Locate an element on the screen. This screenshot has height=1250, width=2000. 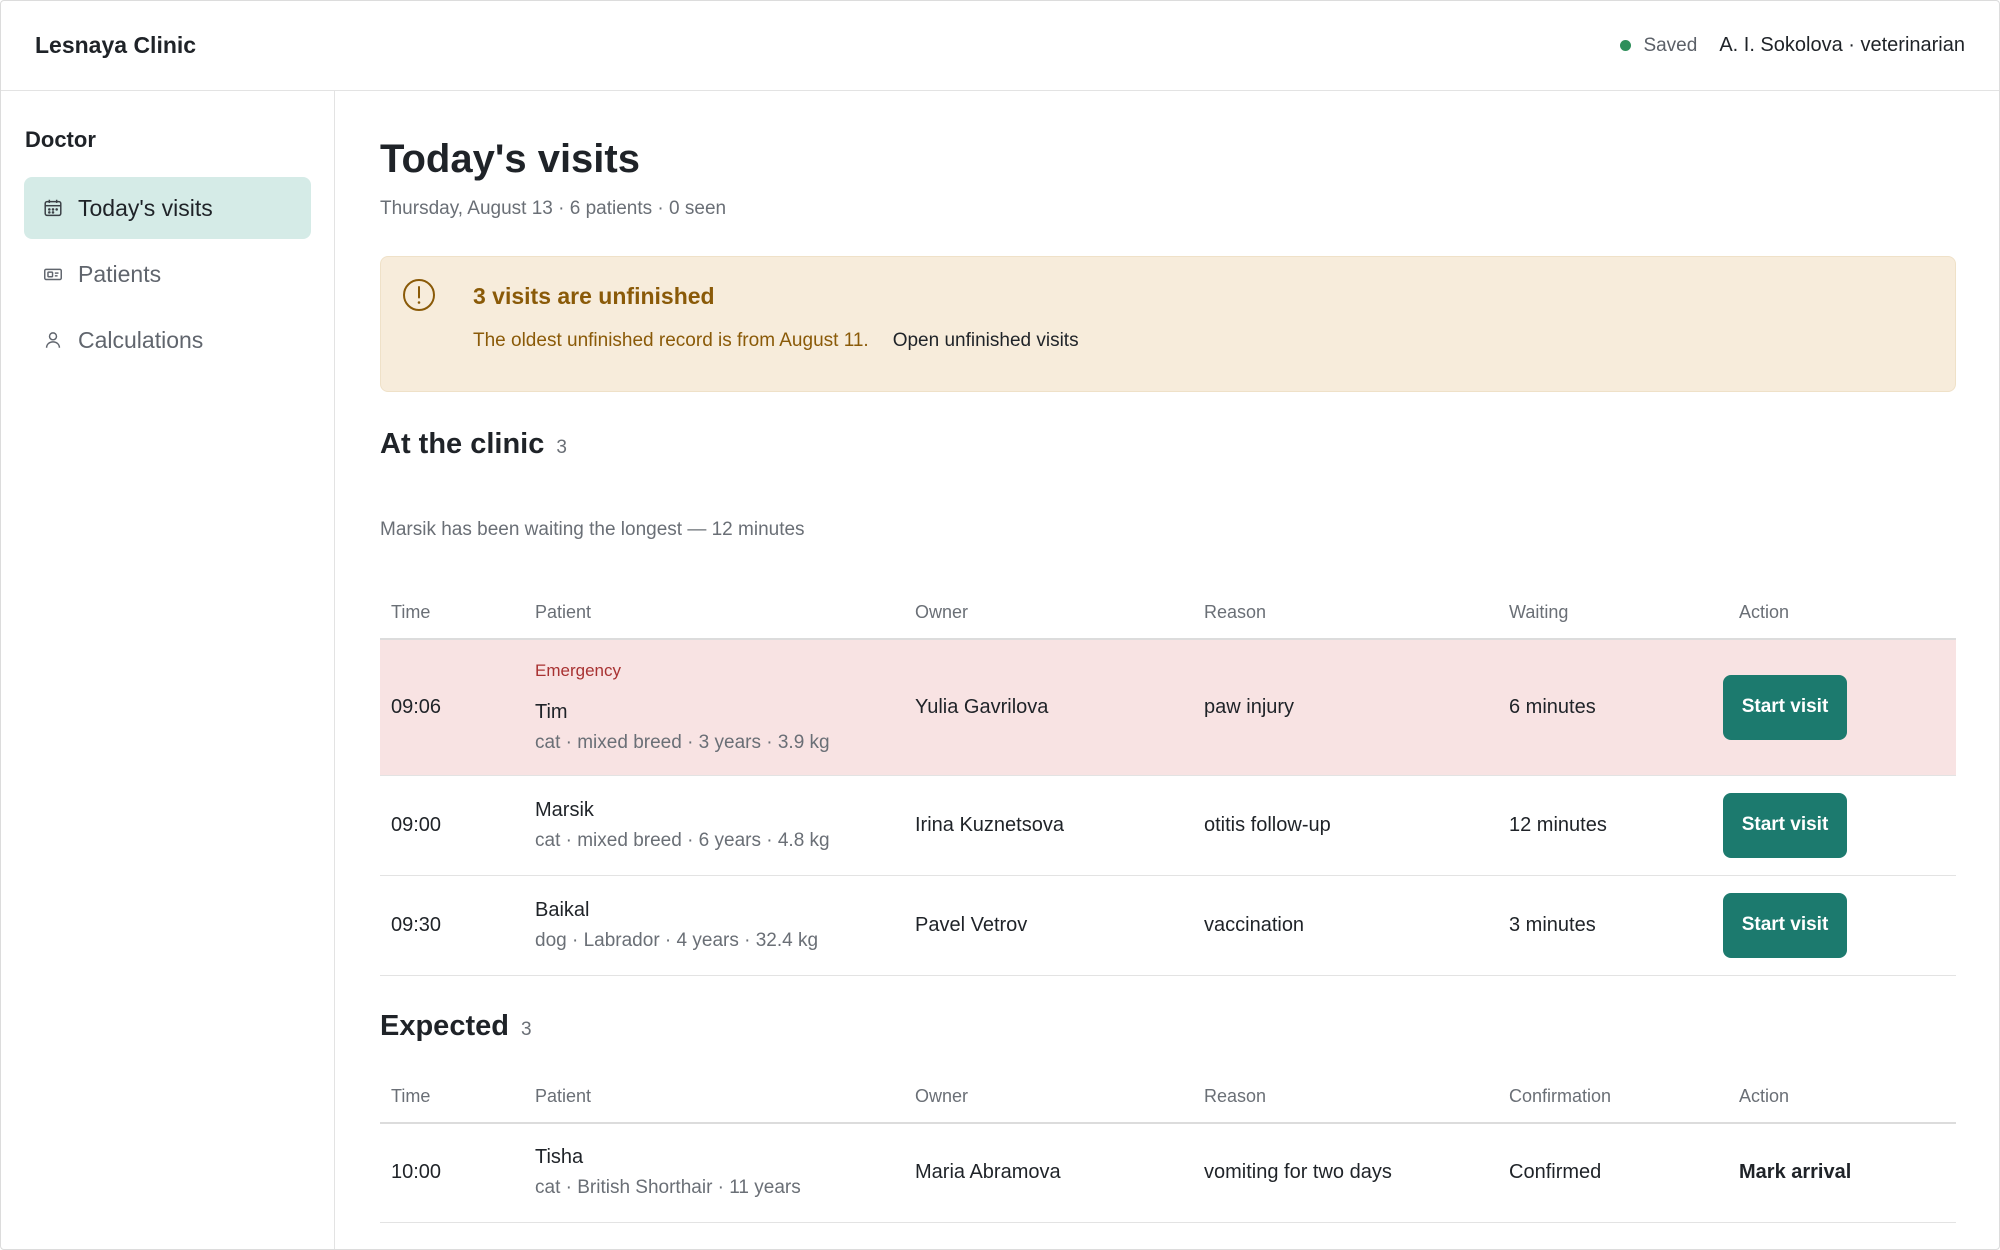
sidebar-item-calculations: Calculations is located at coordinates (167, 340).